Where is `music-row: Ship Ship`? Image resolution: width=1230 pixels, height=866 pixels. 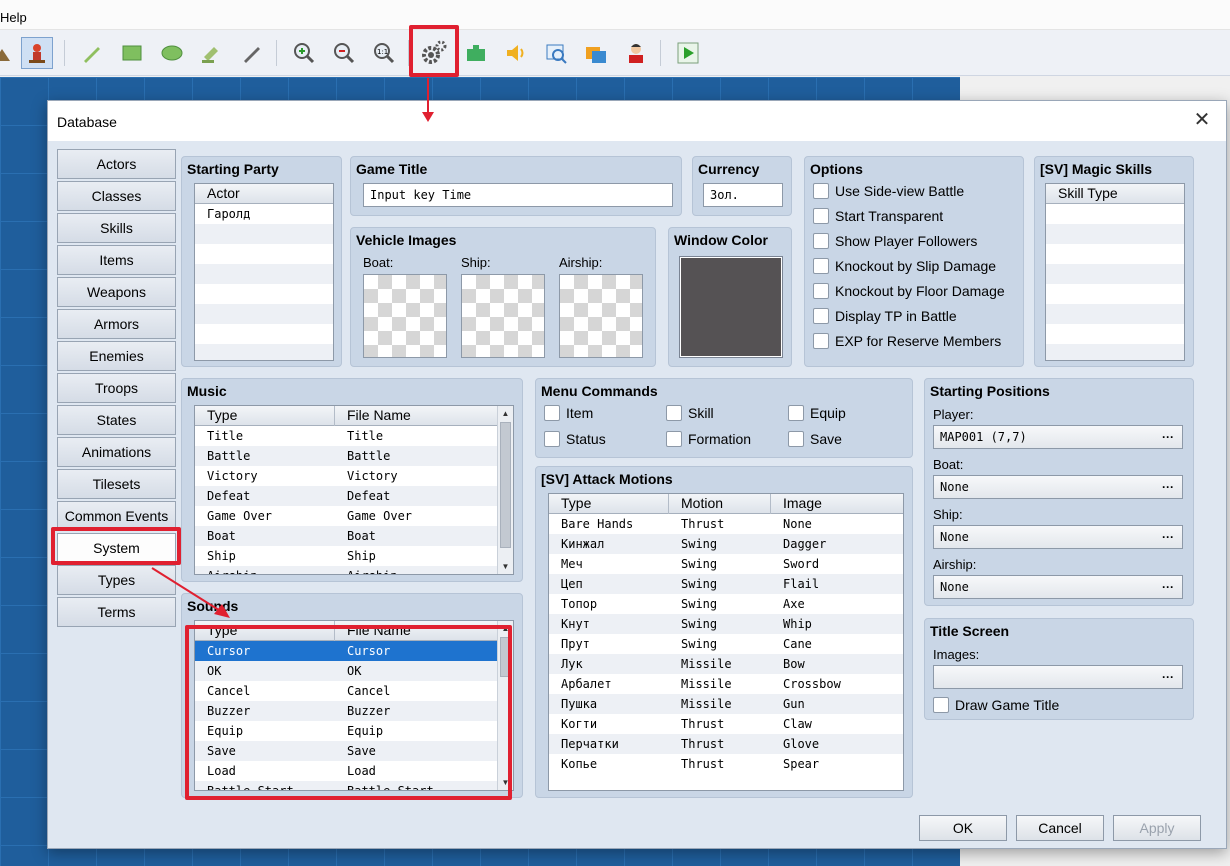 music-row: Ship Ship is located at coordinates (347, 556).